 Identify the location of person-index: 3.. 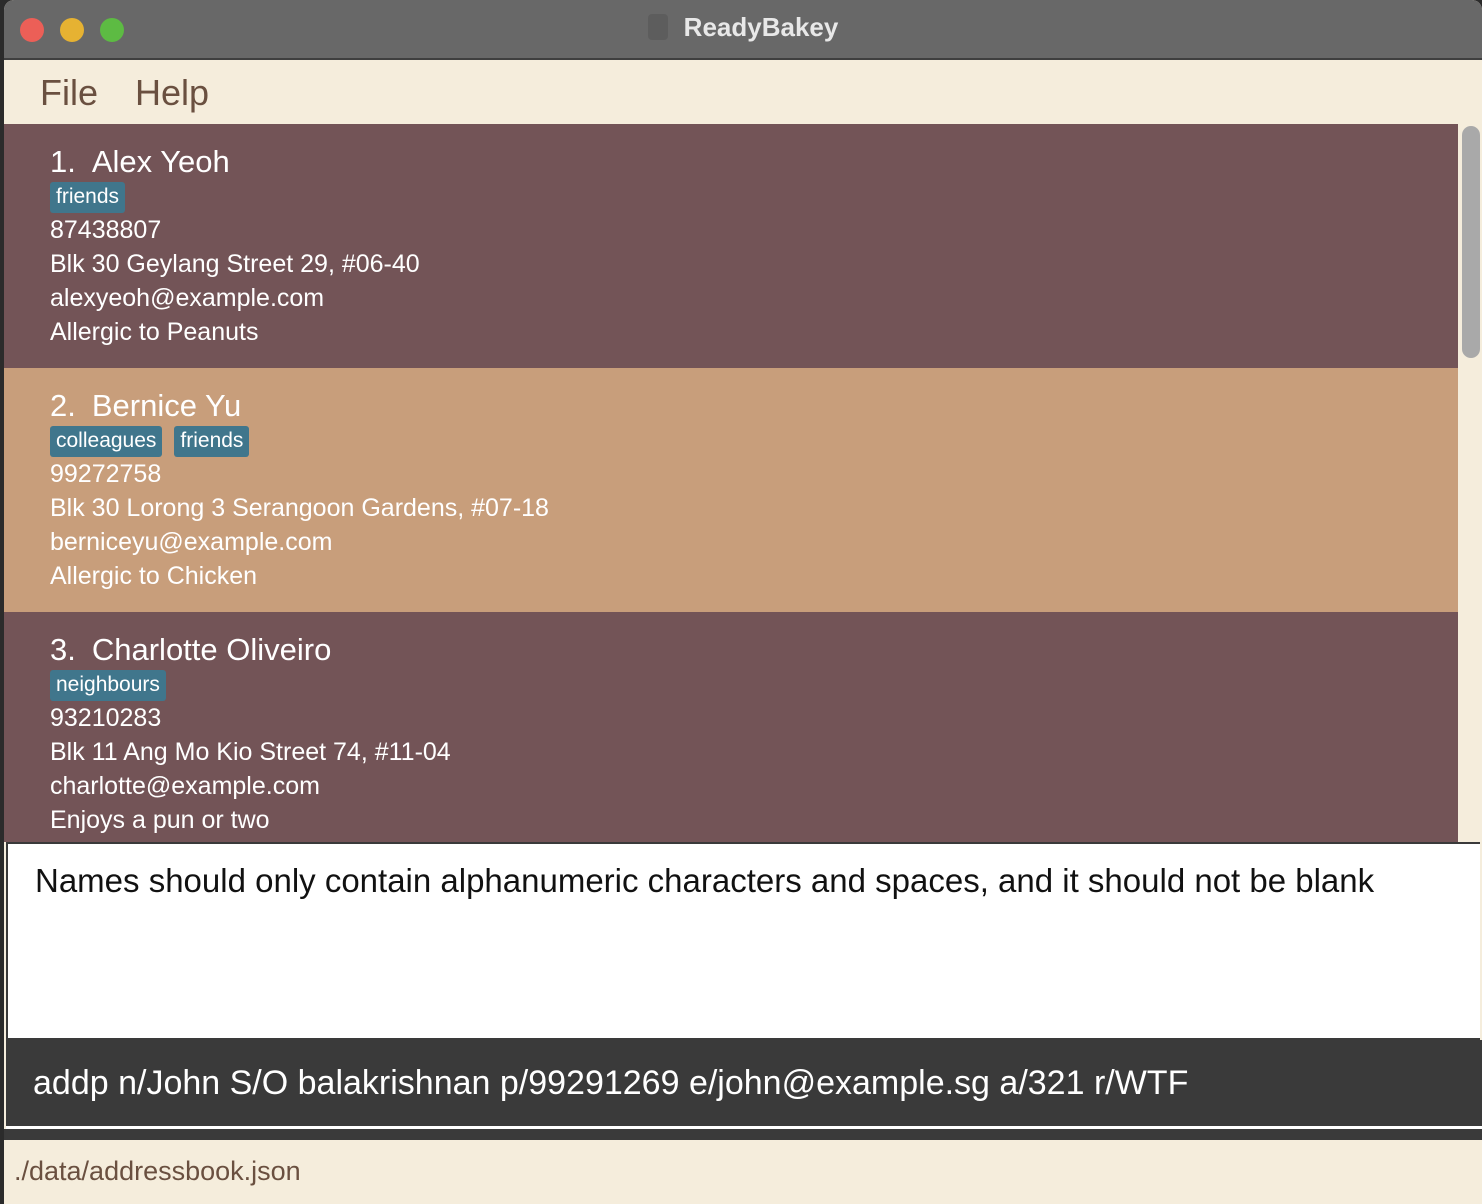
(63, 649).